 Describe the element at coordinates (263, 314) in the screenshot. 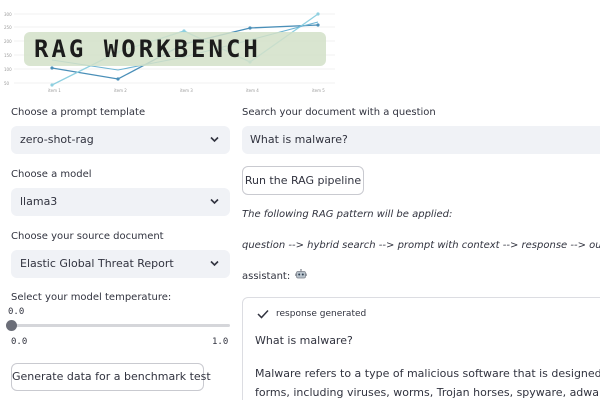

I see `check-icon` at that location.